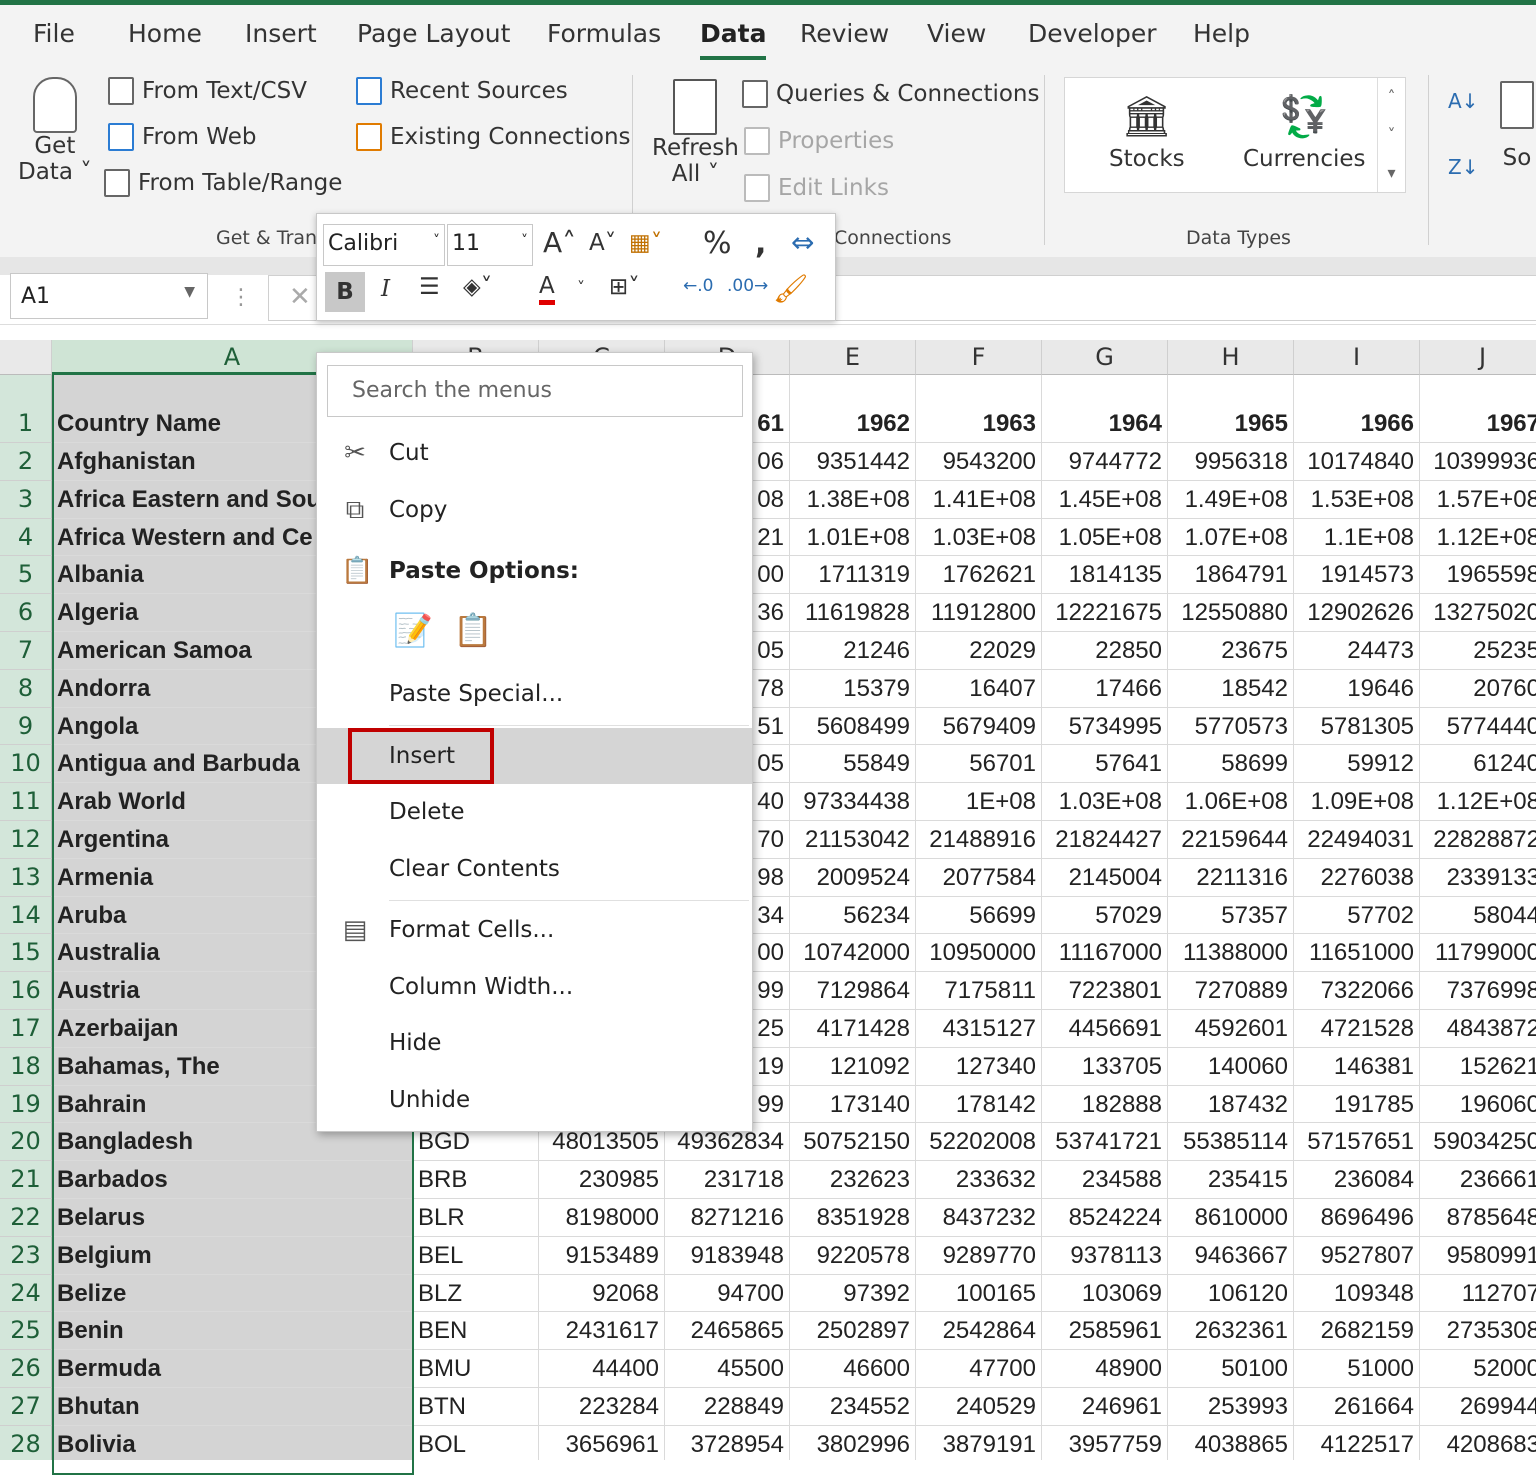  What do you see at coordinates (1478, 462) in the screenshot?
I see `cell: 10399936` at bounding box center [1478, 462].